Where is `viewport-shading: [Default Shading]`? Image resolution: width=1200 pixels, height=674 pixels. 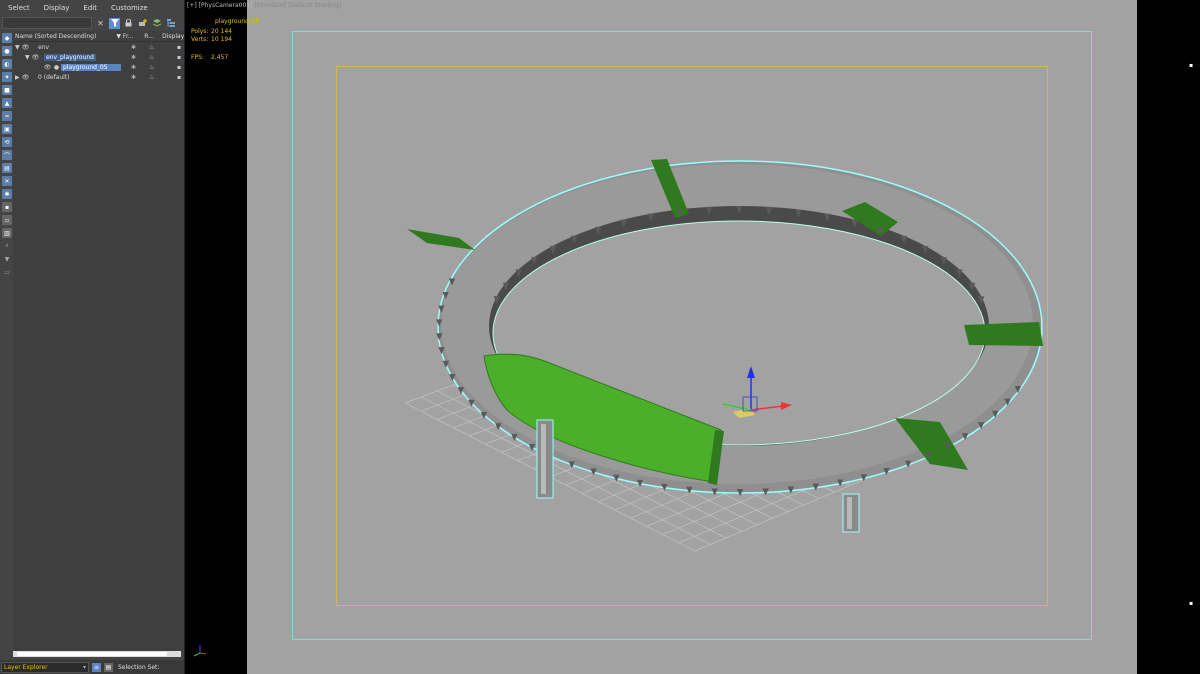
viewport-shading: [Default Shading] is located at coordinates (314, 5).